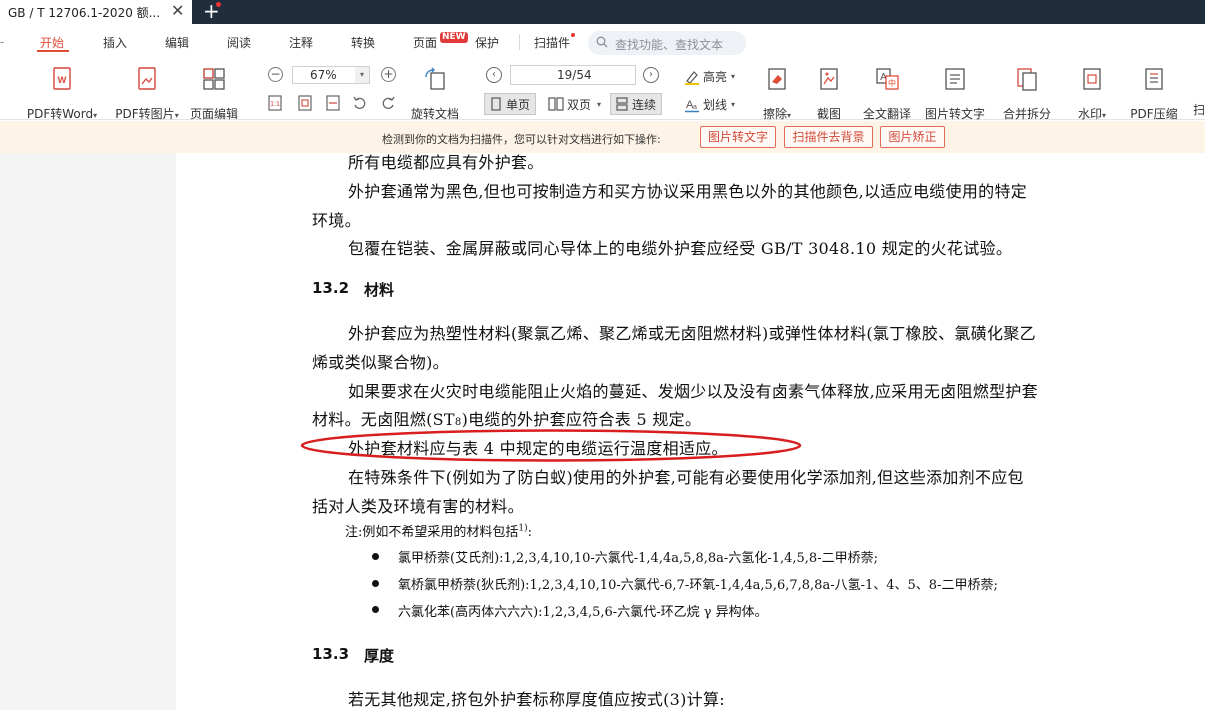 Image resolution: width=1205 pixels, height=710 pixels. I want to click on bullet-item: 六氯化苯(高丙体六六六):1,2,3,4,5,6-六氯代-环乙烷 γ 异构体。, so click(583, 612).